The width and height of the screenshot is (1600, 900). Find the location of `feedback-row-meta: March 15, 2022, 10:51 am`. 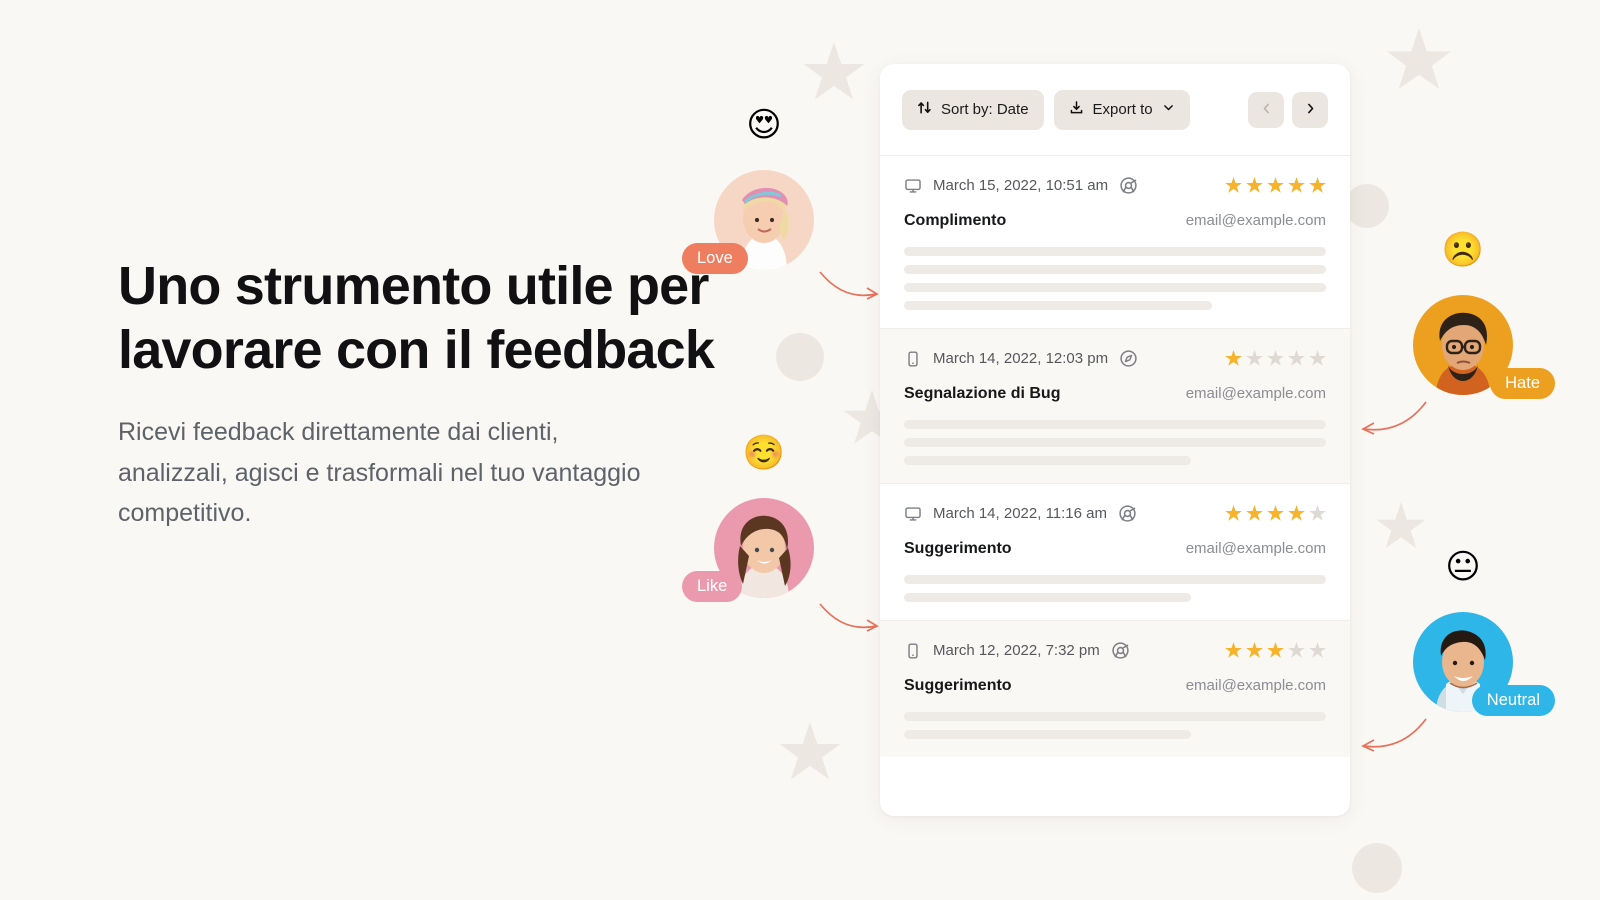

feedback-row-meta: March 15, 2022, 10:51 am is located at coordinates (1115, 185).